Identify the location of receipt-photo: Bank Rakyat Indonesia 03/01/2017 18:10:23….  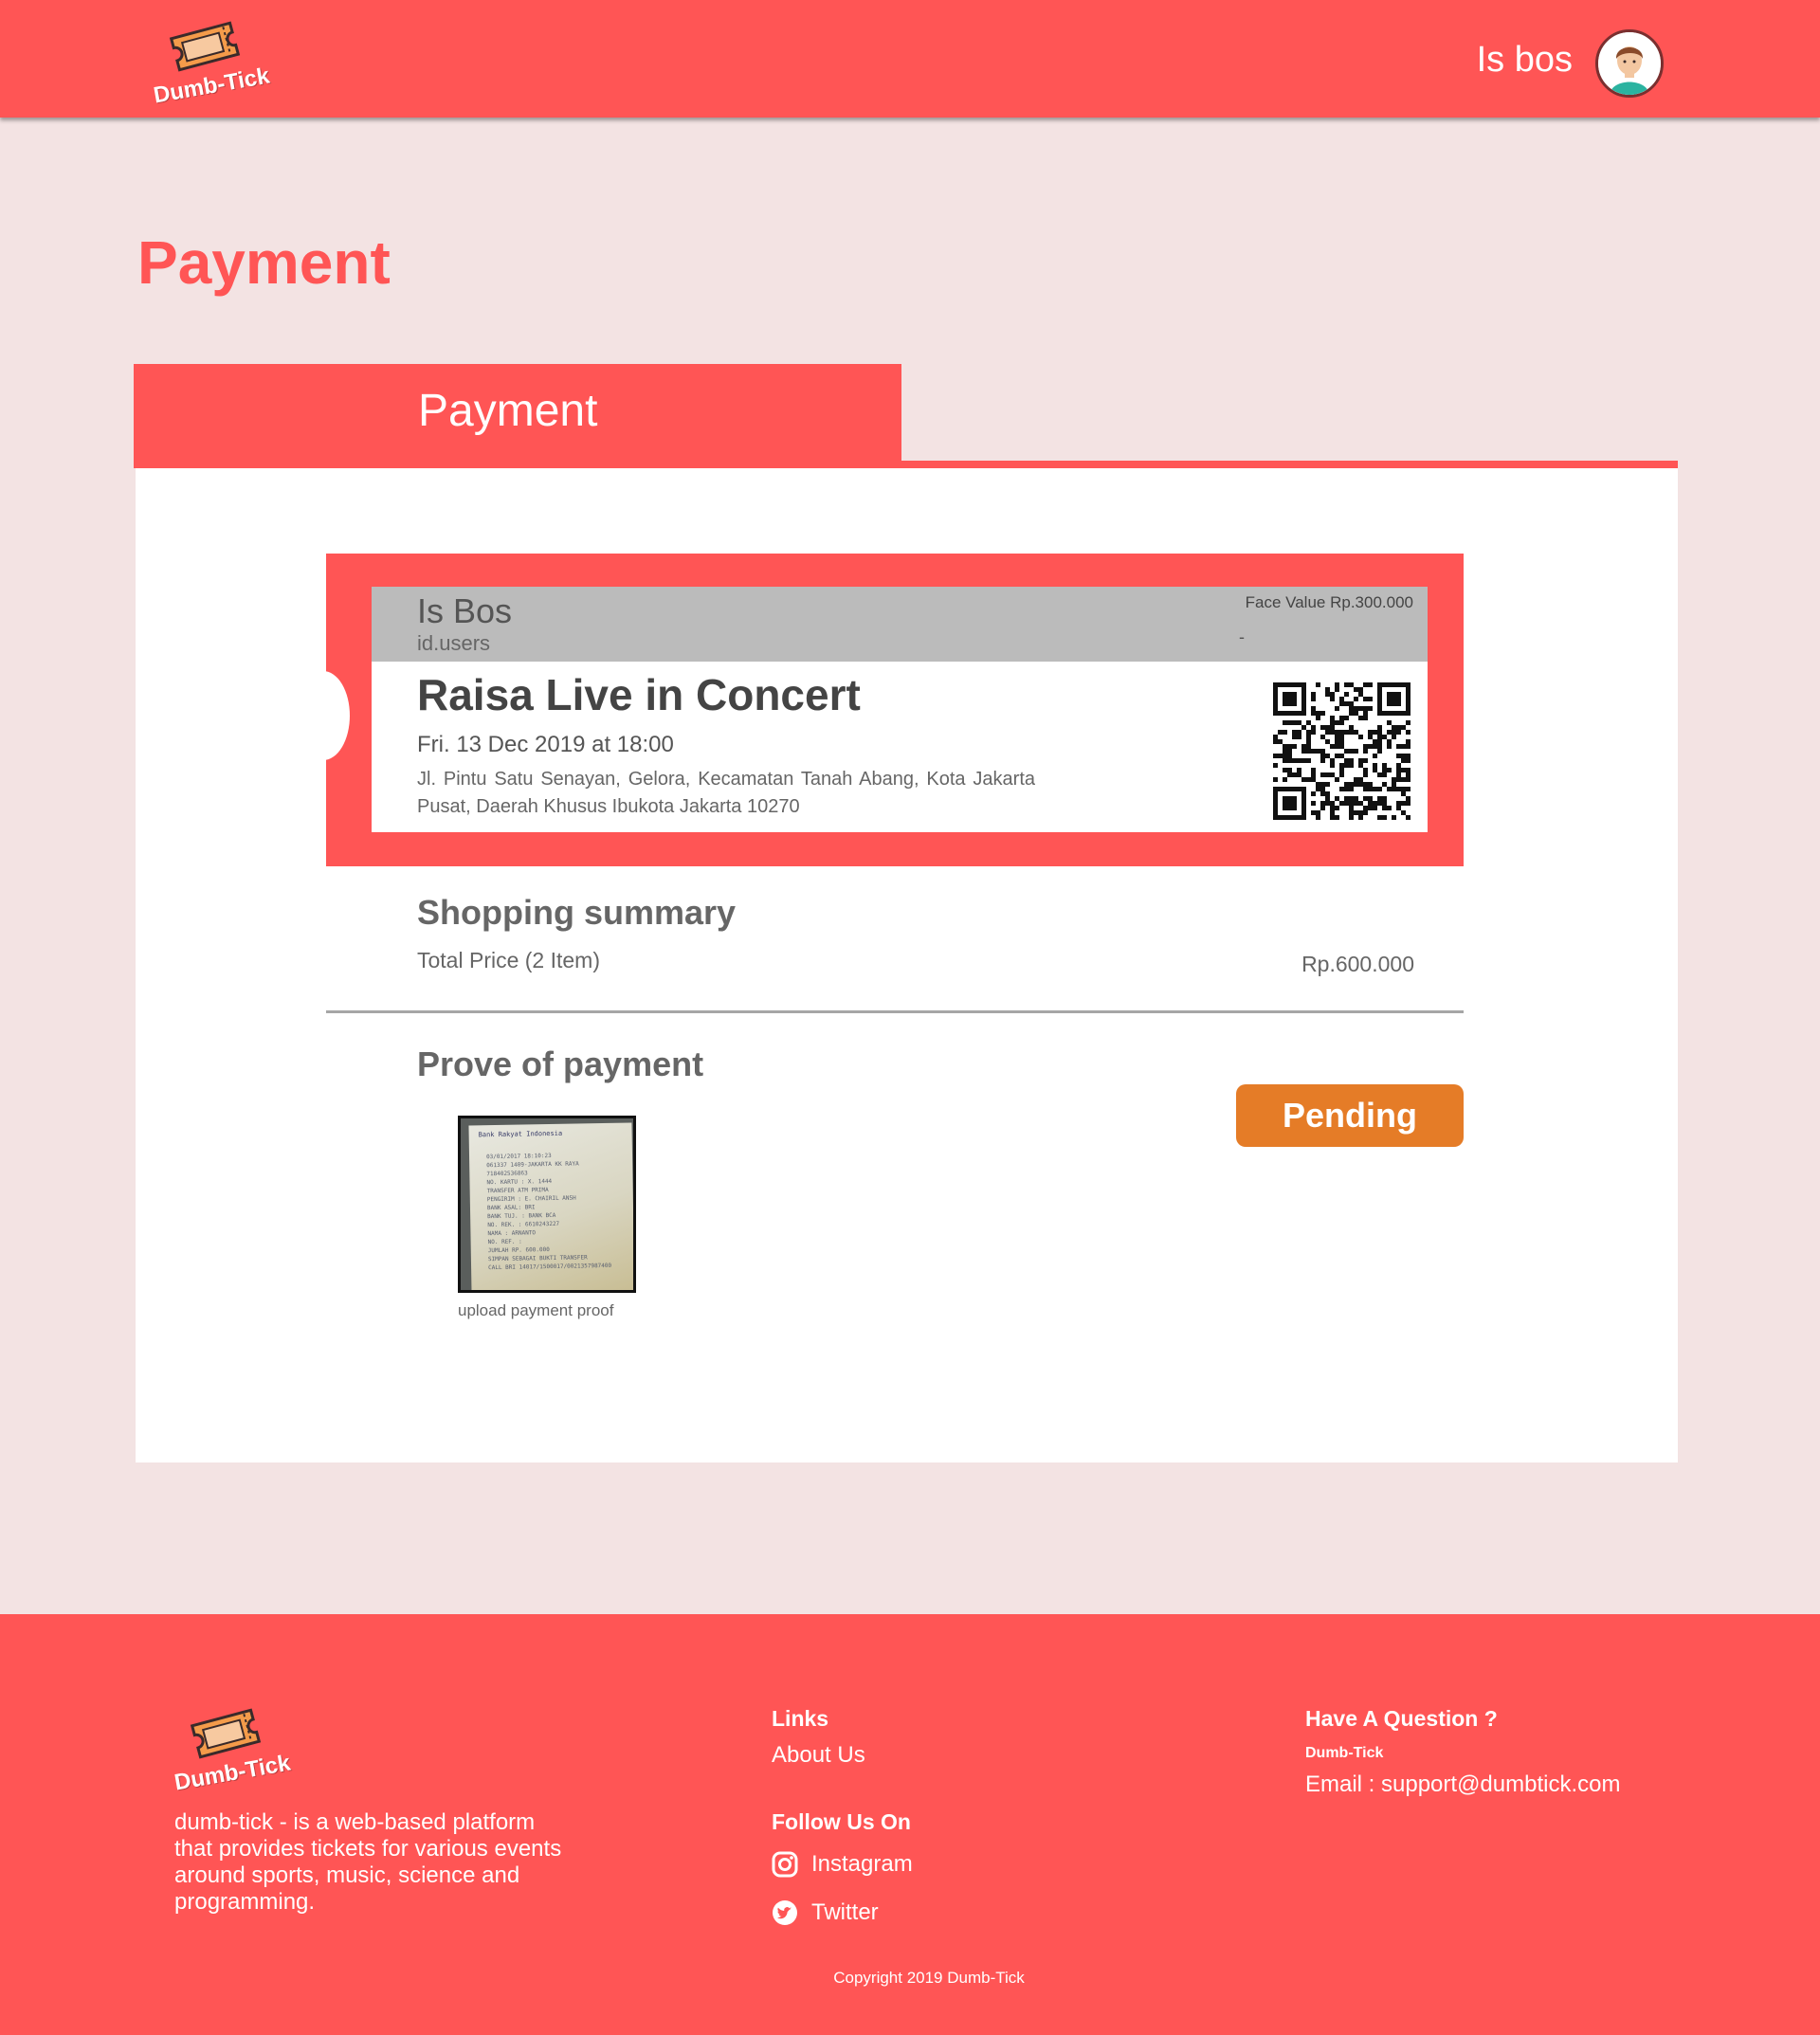
(550, 1206).